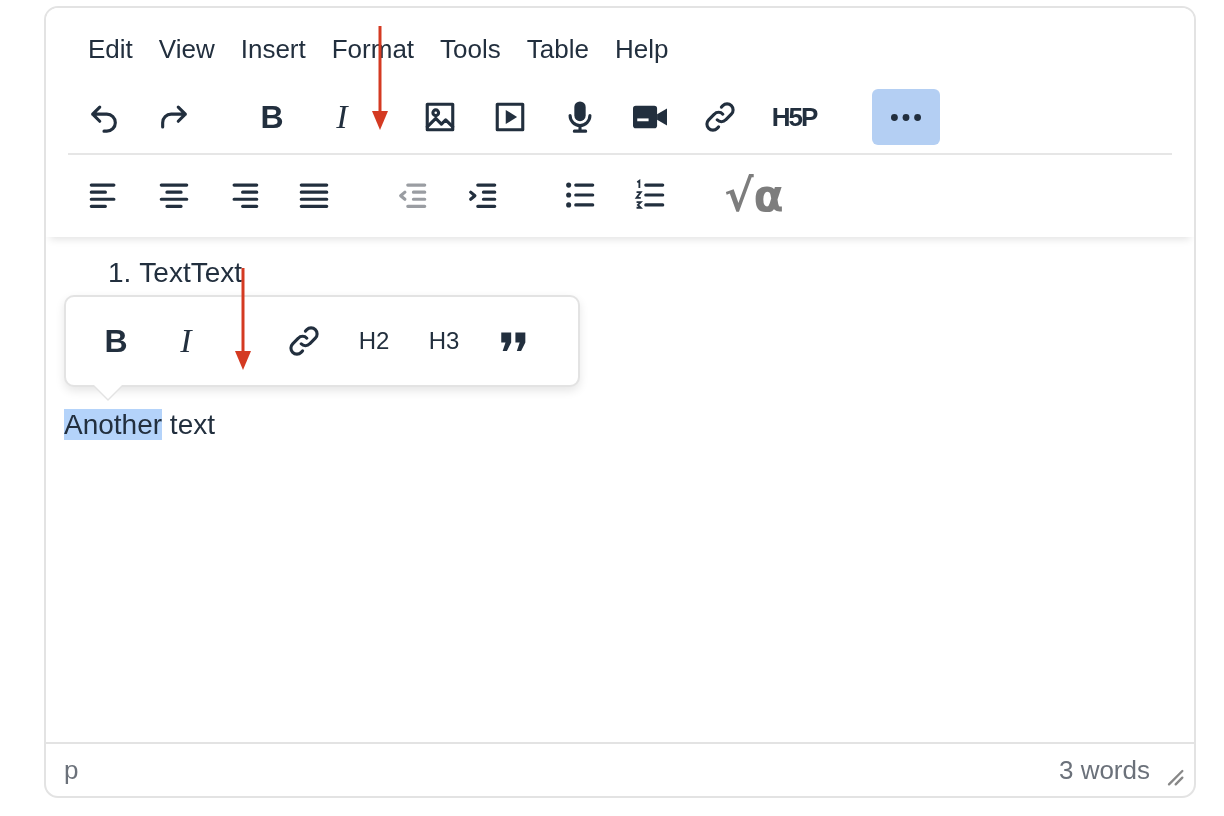 This screenshot has width=1224, height=816. What do you see at coordinates (794, 117) in the screenshot?
I see `h5p-button: H5P` at bounding box center [794, 117].